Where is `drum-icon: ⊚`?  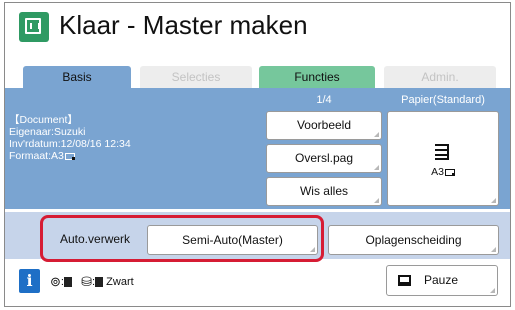 drum-icon: ⊚ is located at coordinates (55, 281).